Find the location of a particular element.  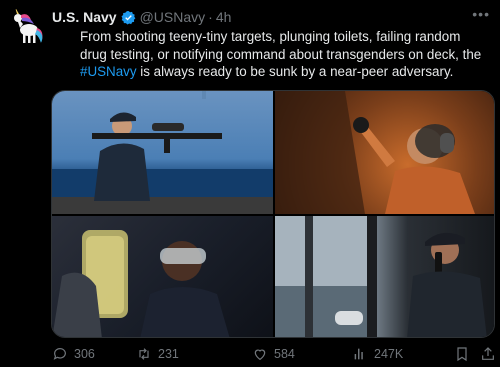

share-button is located at coordinates (488, 354).